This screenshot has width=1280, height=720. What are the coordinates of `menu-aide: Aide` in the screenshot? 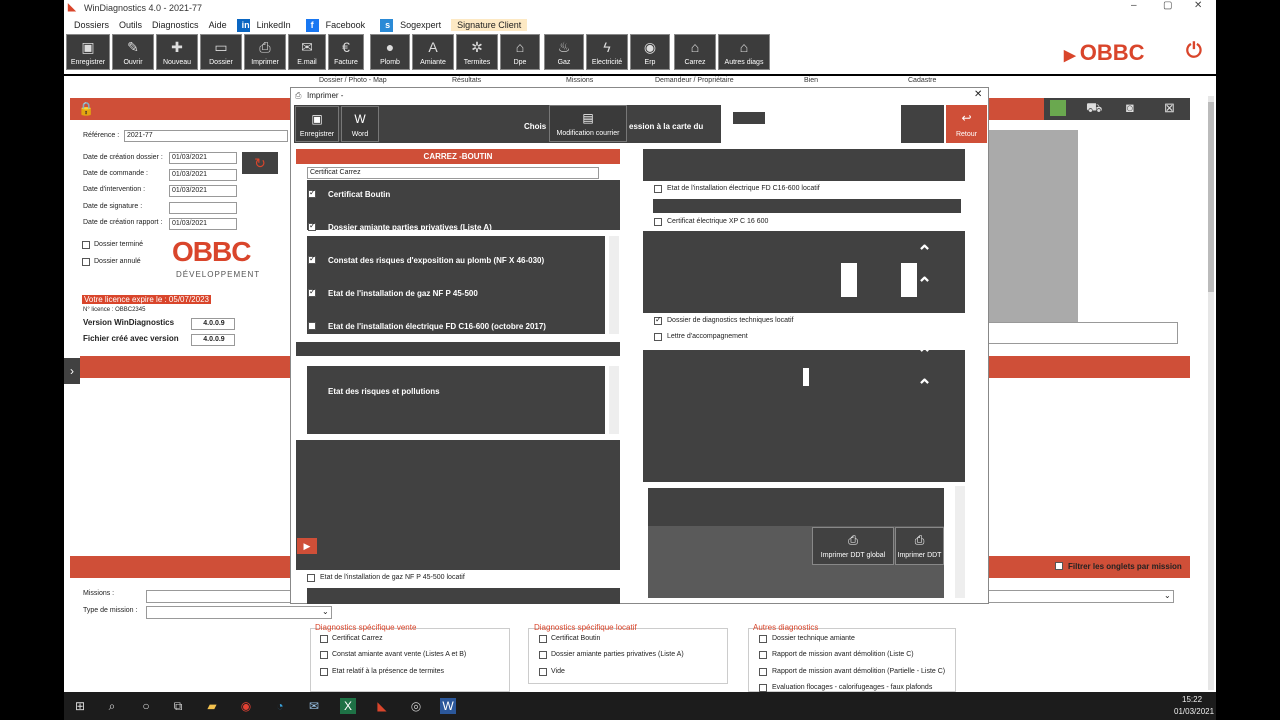 It's located at (218, 25).